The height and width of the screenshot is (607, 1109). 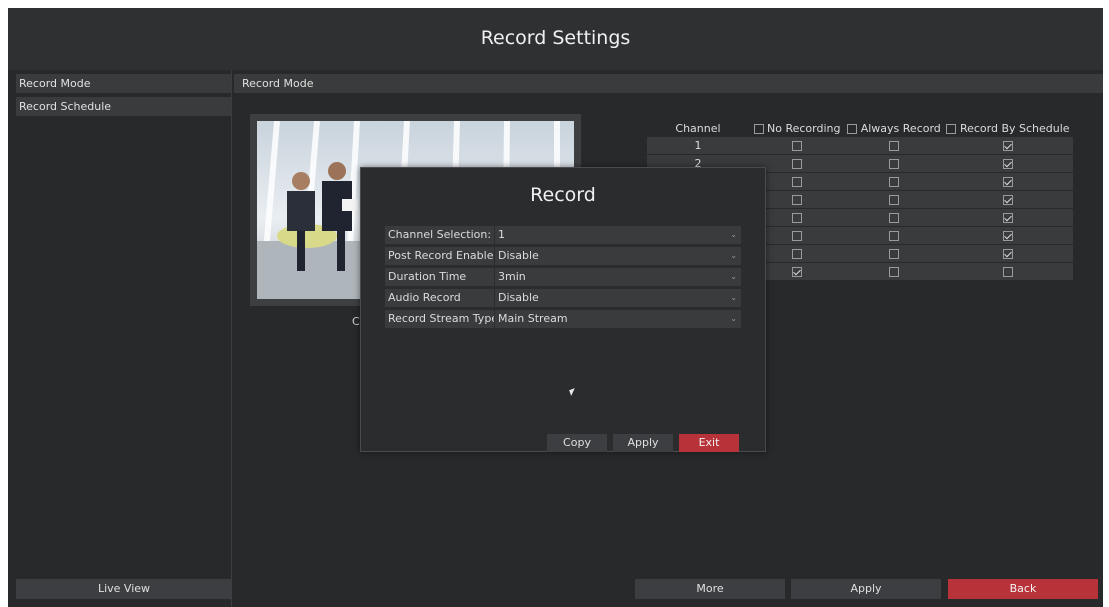 I want to click on channel-selection-select: 1 ⌄, so click(x=618, y=235).